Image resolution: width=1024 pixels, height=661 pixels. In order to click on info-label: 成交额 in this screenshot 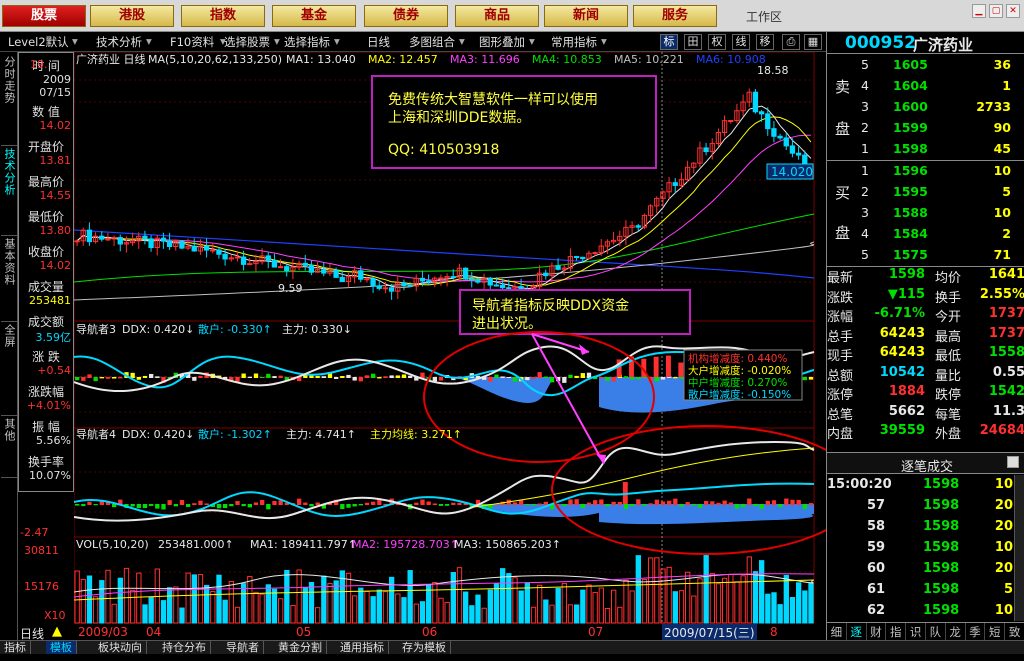, I will do `click(45, 322)`.